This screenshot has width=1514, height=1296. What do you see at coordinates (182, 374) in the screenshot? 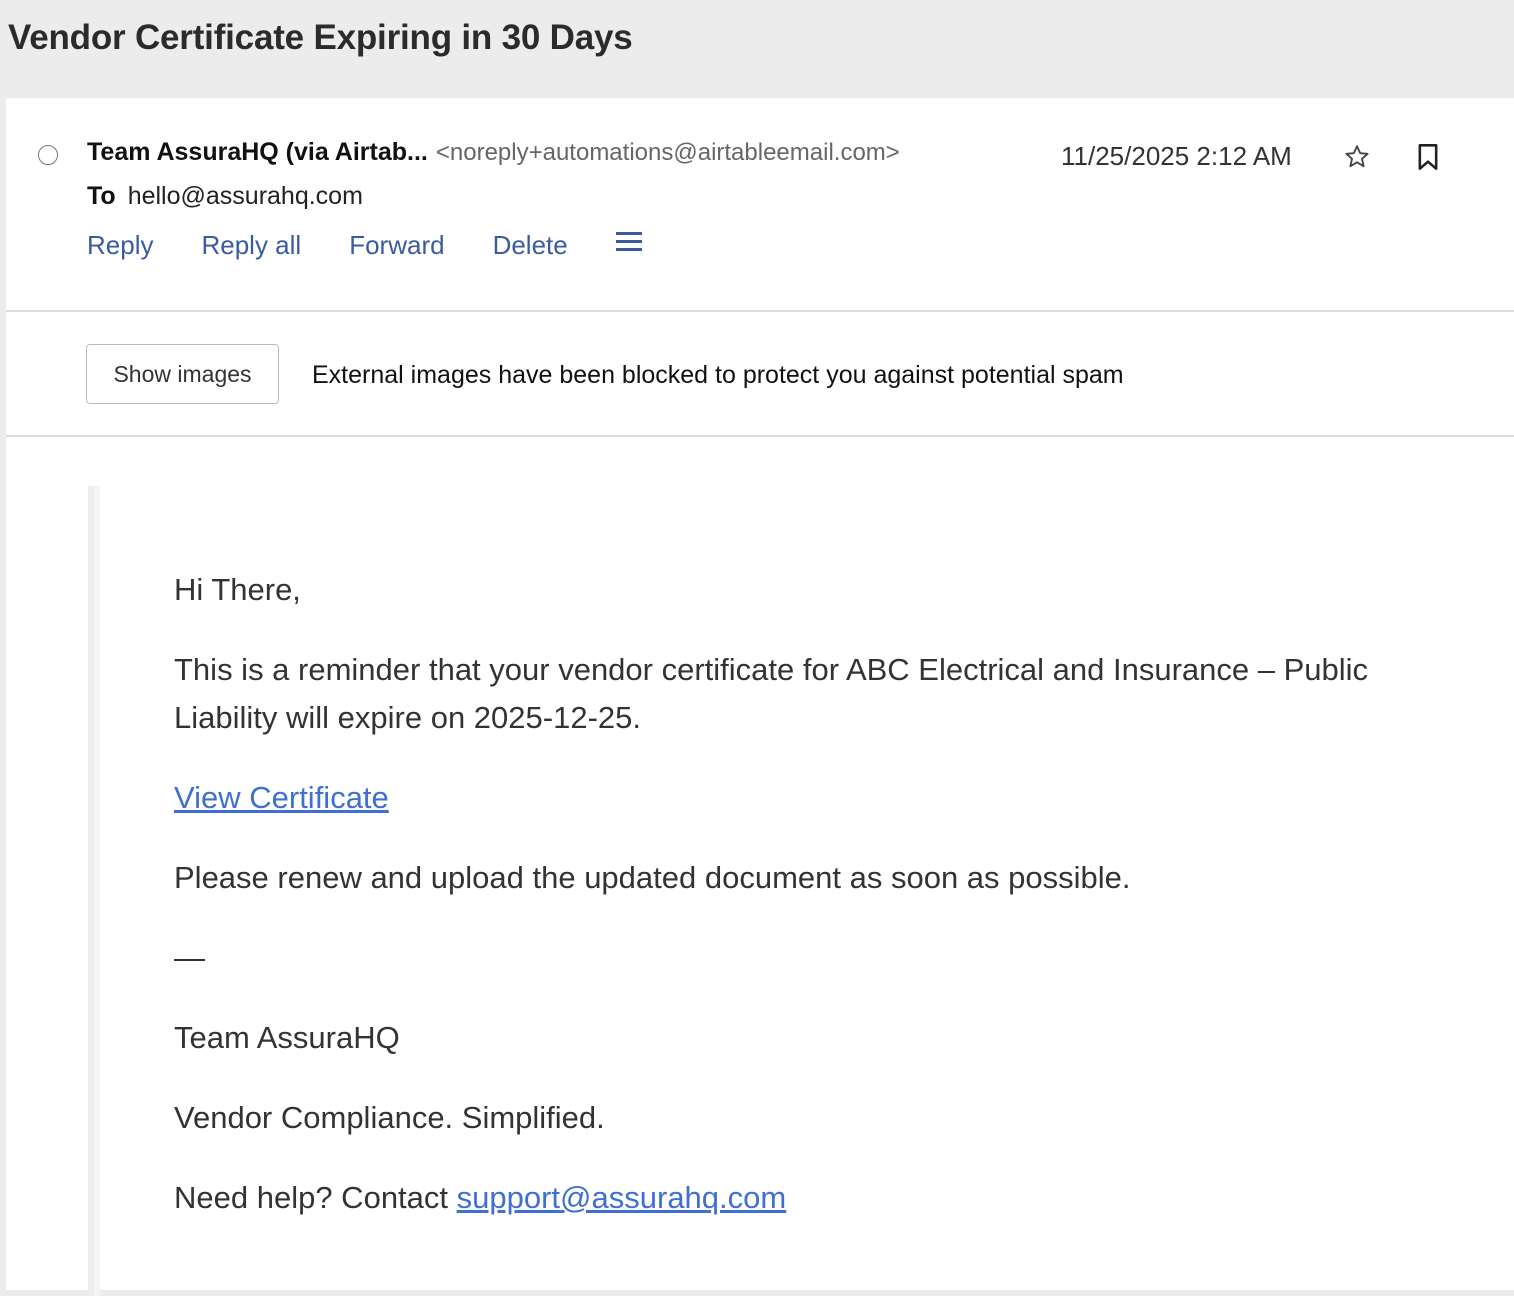
I see `show-images-button: Show images` at bounding box center [182, 374].